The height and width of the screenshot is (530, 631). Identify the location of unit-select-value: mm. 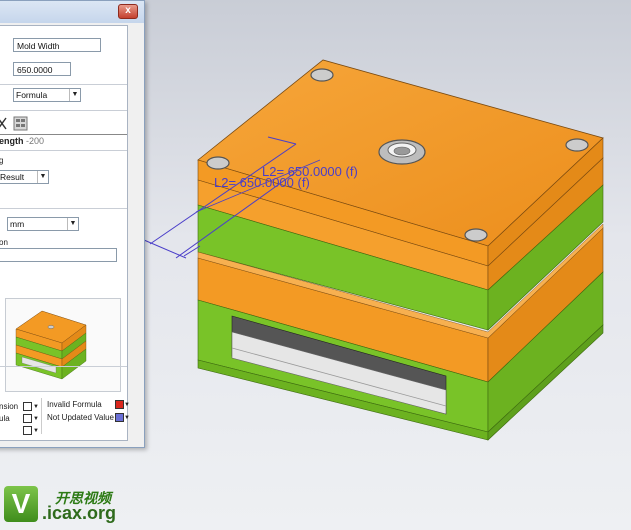
(17, 224).